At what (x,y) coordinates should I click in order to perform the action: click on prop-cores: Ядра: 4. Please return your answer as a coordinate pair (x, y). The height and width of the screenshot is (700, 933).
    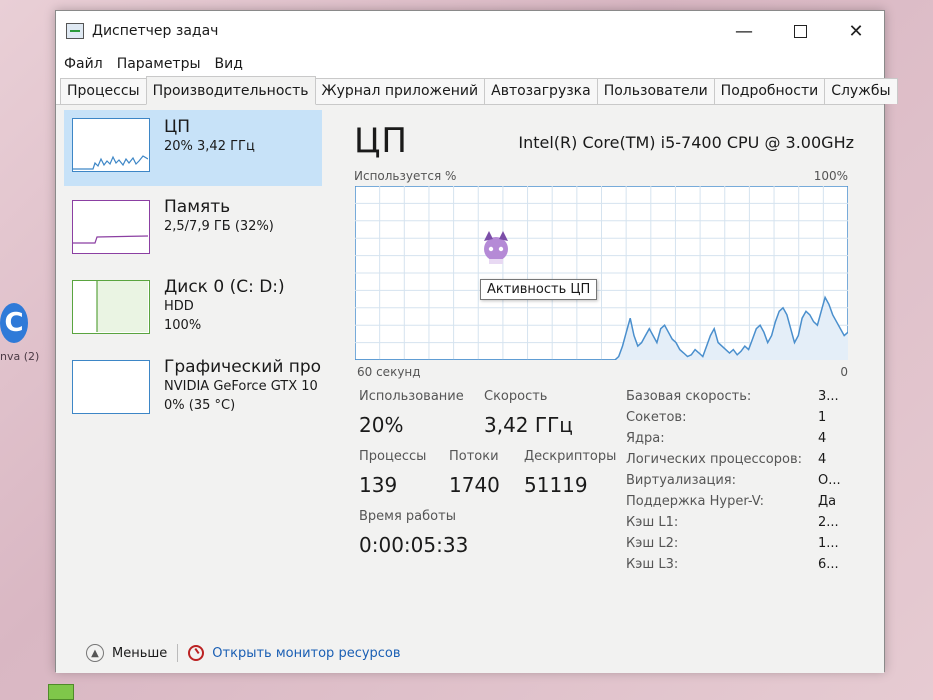
    Looking at the image, I should click on (726, 438).